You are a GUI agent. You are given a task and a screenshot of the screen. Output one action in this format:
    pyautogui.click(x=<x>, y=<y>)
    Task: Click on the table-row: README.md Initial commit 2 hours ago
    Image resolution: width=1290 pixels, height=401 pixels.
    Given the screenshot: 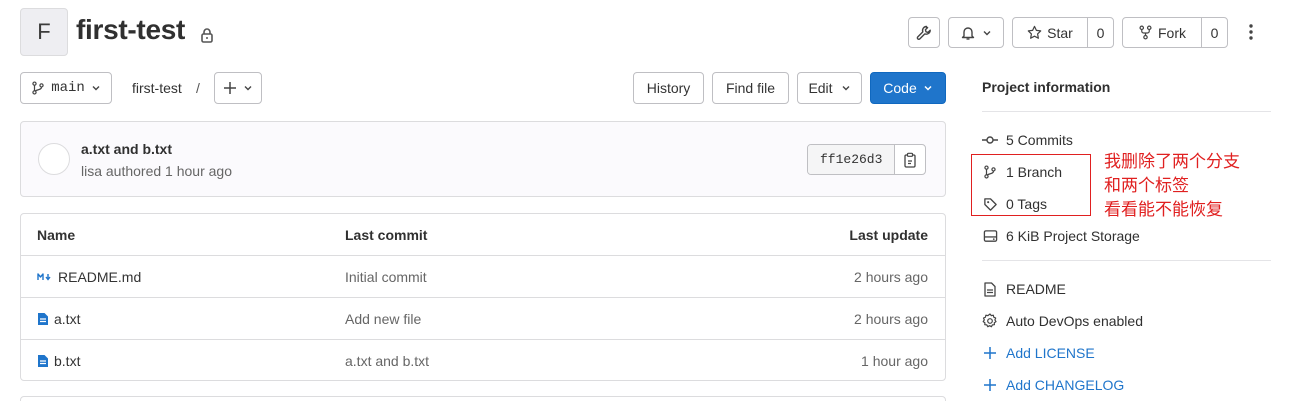 What is the action you would take?
    pyautogui.click(x=483, y=277)
    